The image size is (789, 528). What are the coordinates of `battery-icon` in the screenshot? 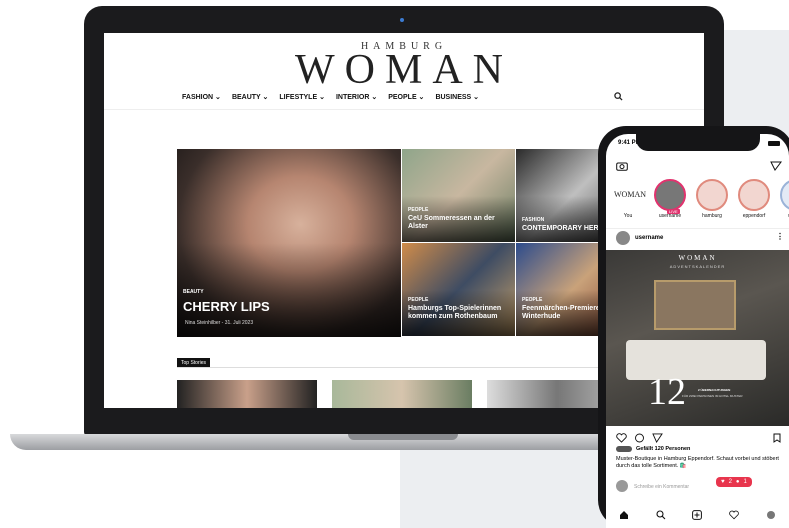 It's located at (774, 143).